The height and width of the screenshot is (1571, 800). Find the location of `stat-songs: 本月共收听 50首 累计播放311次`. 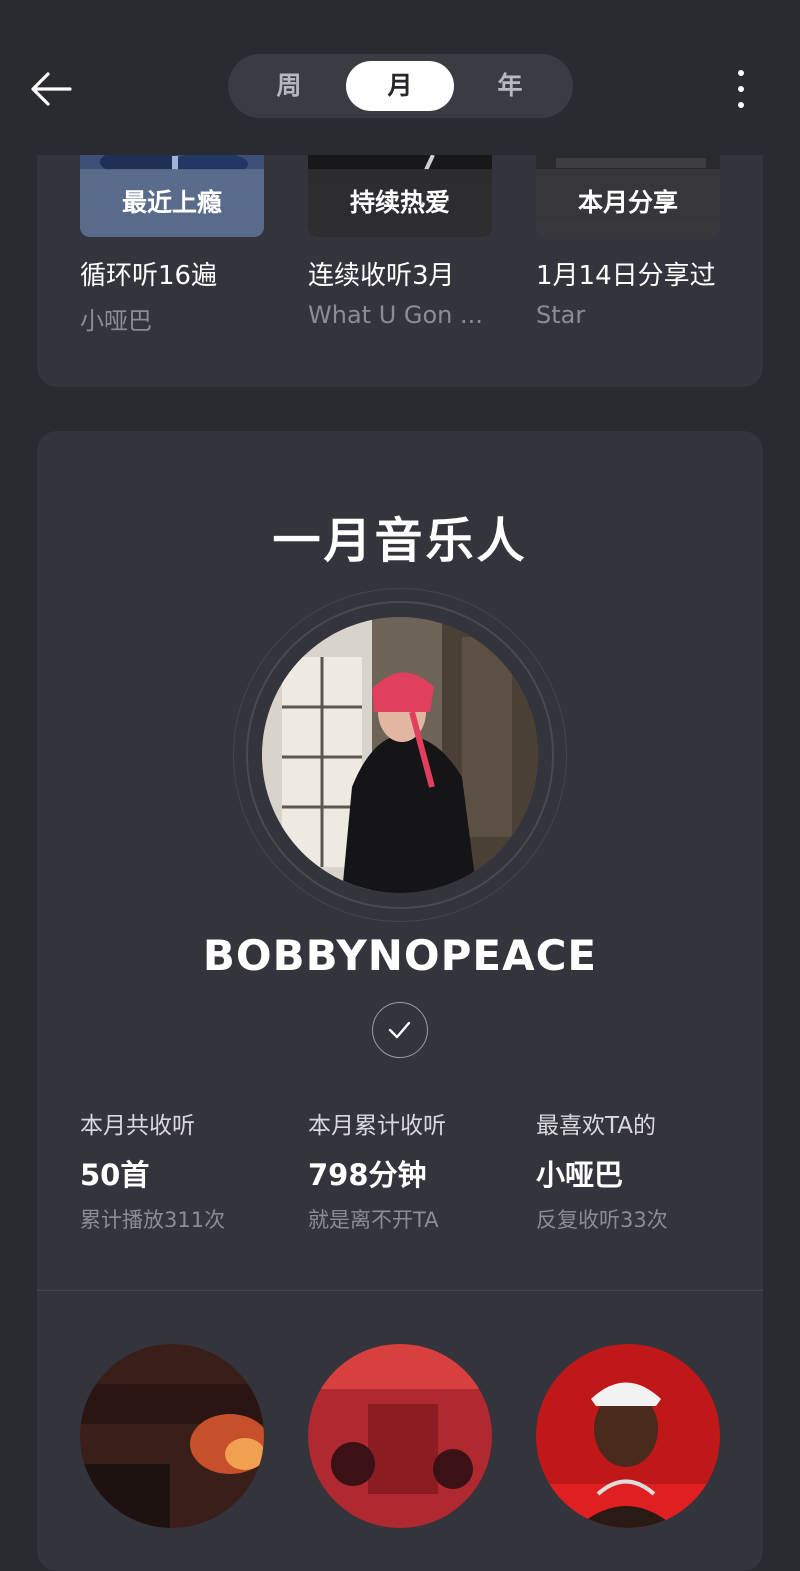

stat-songs: 本月共收听 50首 累计播放311次 is located at coordinates (180, 1170).